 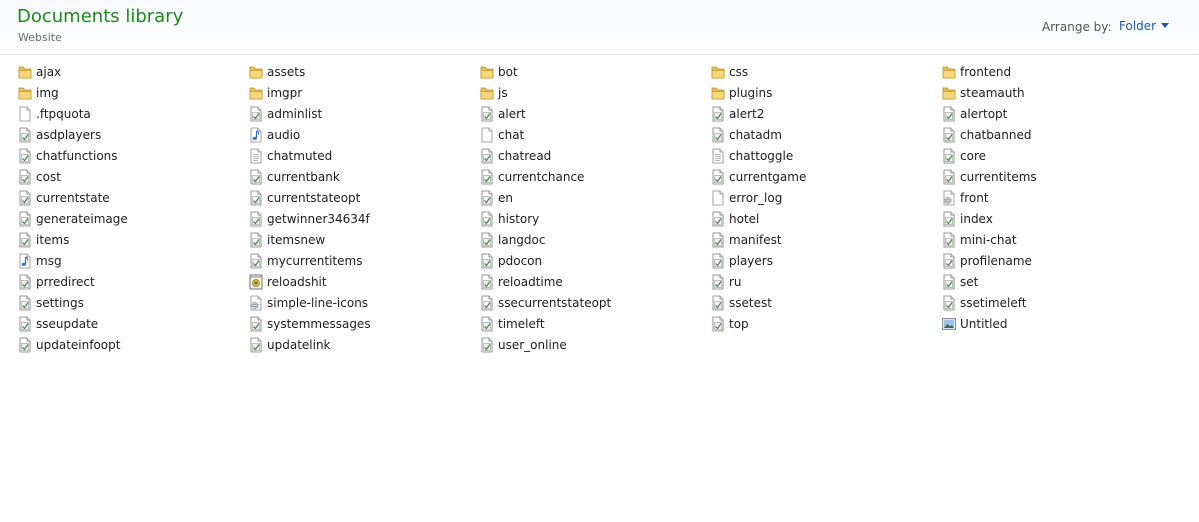 I want to click on file-item: ru, so click(x=826, y=281).